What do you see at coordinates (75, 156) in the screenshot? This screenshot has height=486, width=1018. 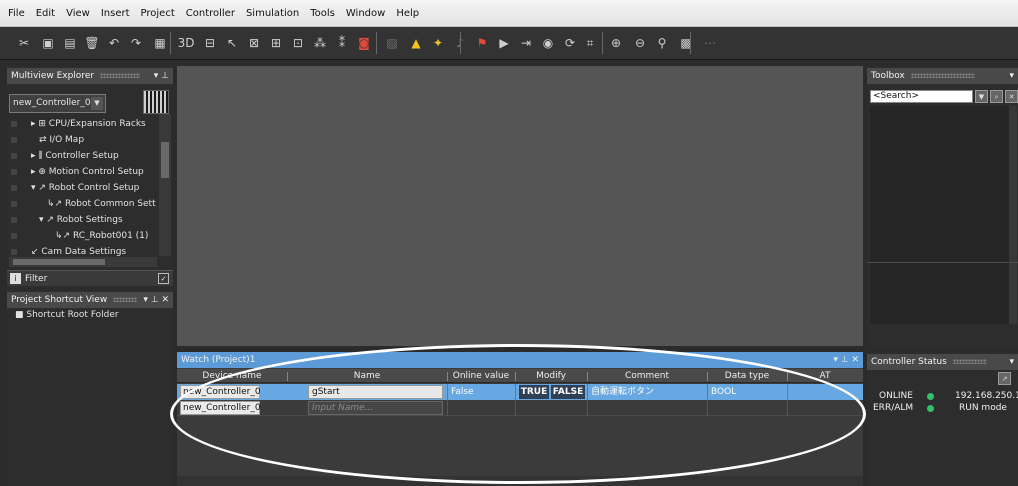 I see `tree-item-label: ▸ ⫼ Controller Setup` at bounding box center [75, 156].